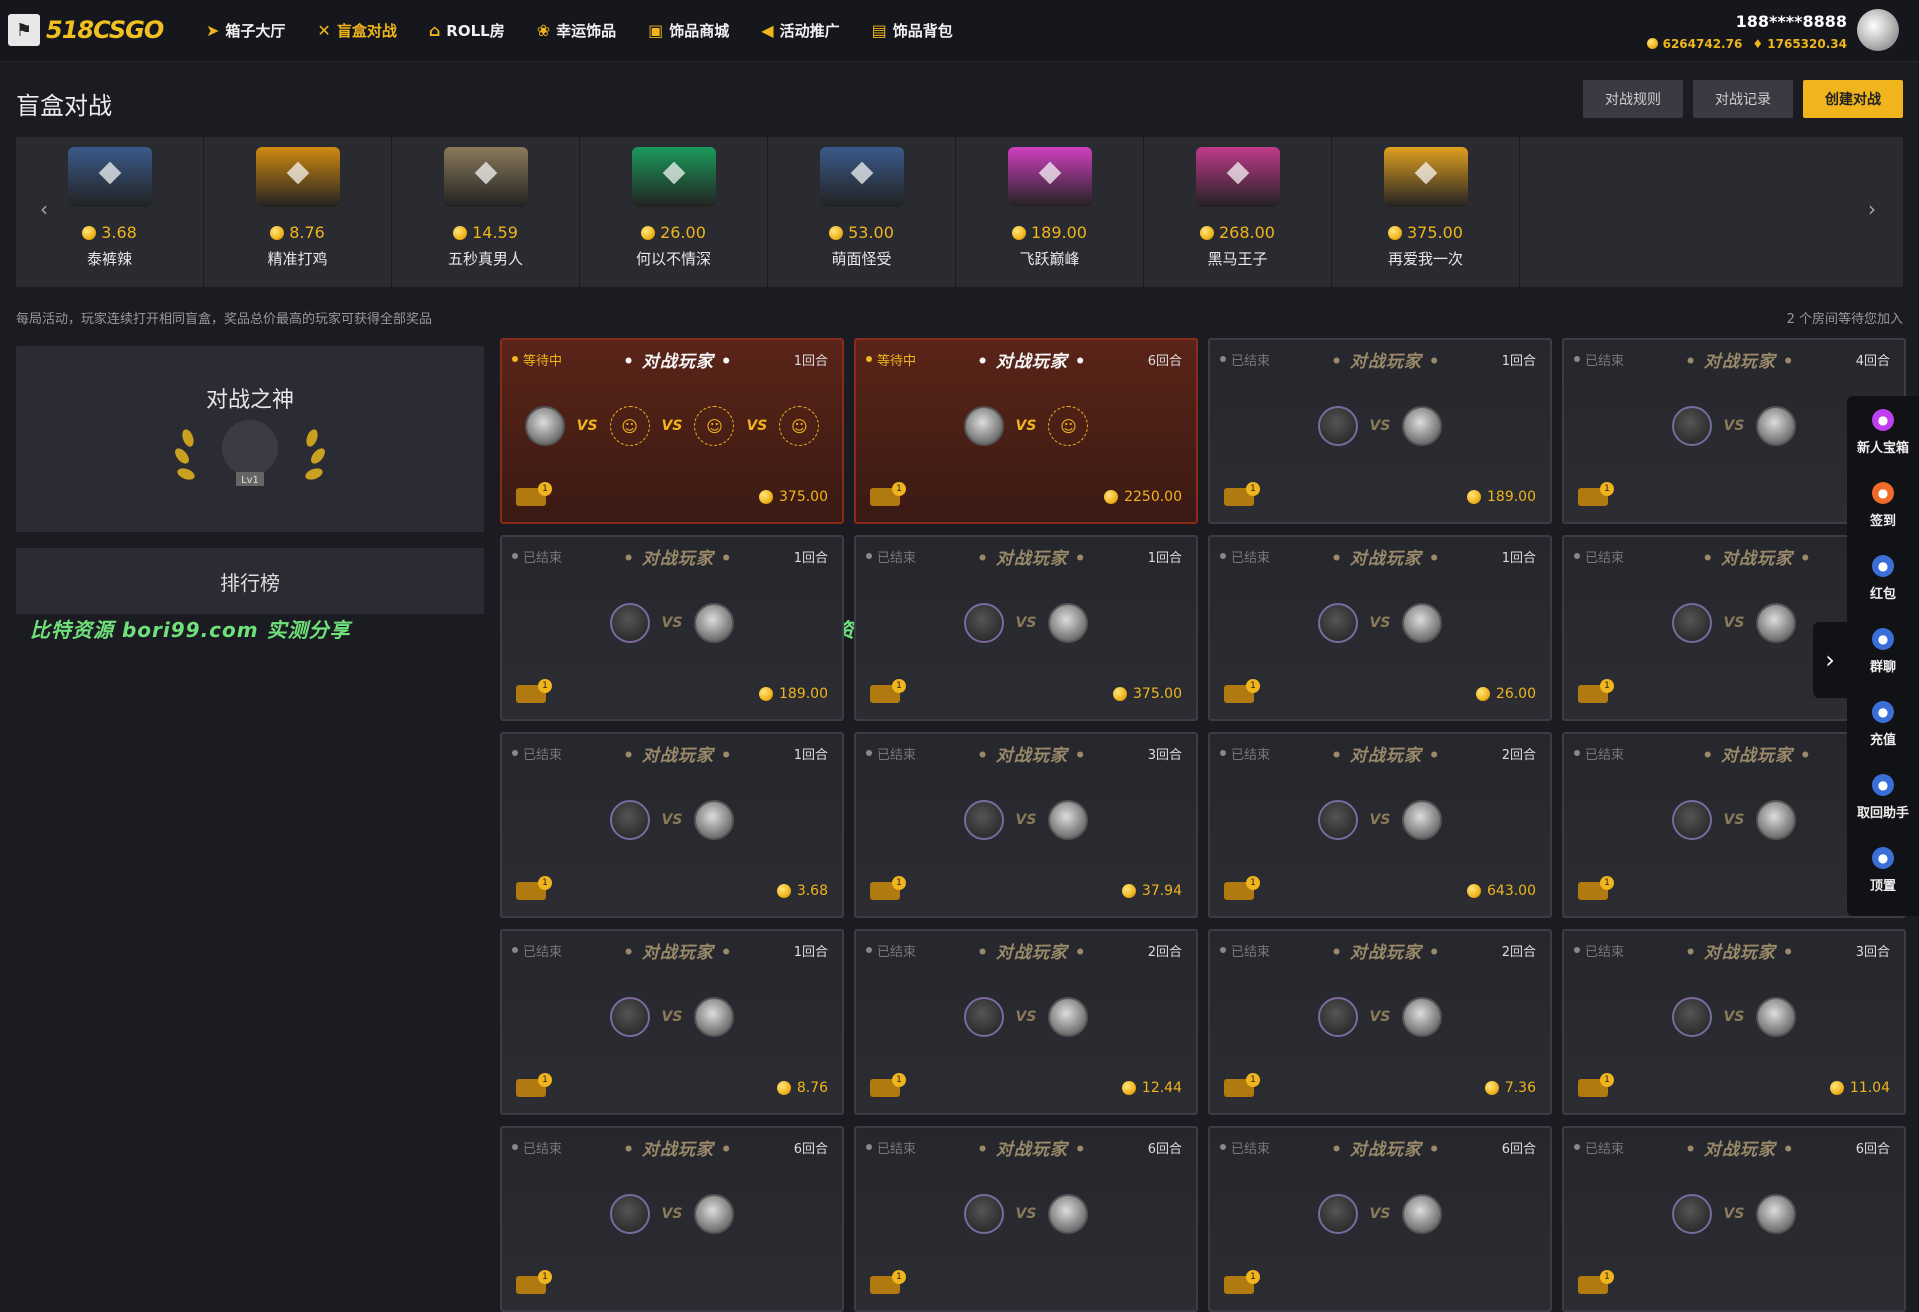 The height and width of the screenshot is (1312, 1919). Describe the element at coordinates (1380, 1022) in the screenshot. I see `battle-room-card: 已结束 • 对战玩家 • 2回合 VS 1 7.36` at that location.